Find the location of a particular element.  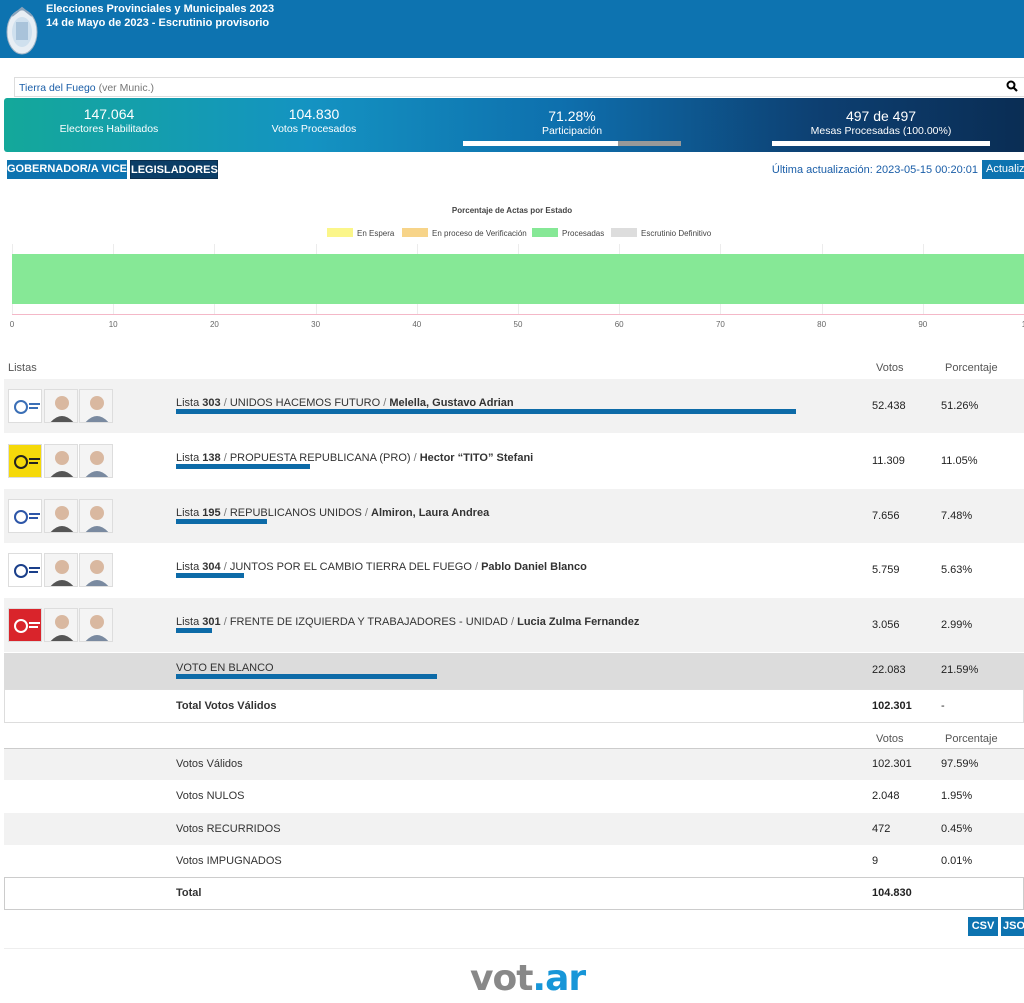

participacion-progress-fill is located at coordinates (541, 143).